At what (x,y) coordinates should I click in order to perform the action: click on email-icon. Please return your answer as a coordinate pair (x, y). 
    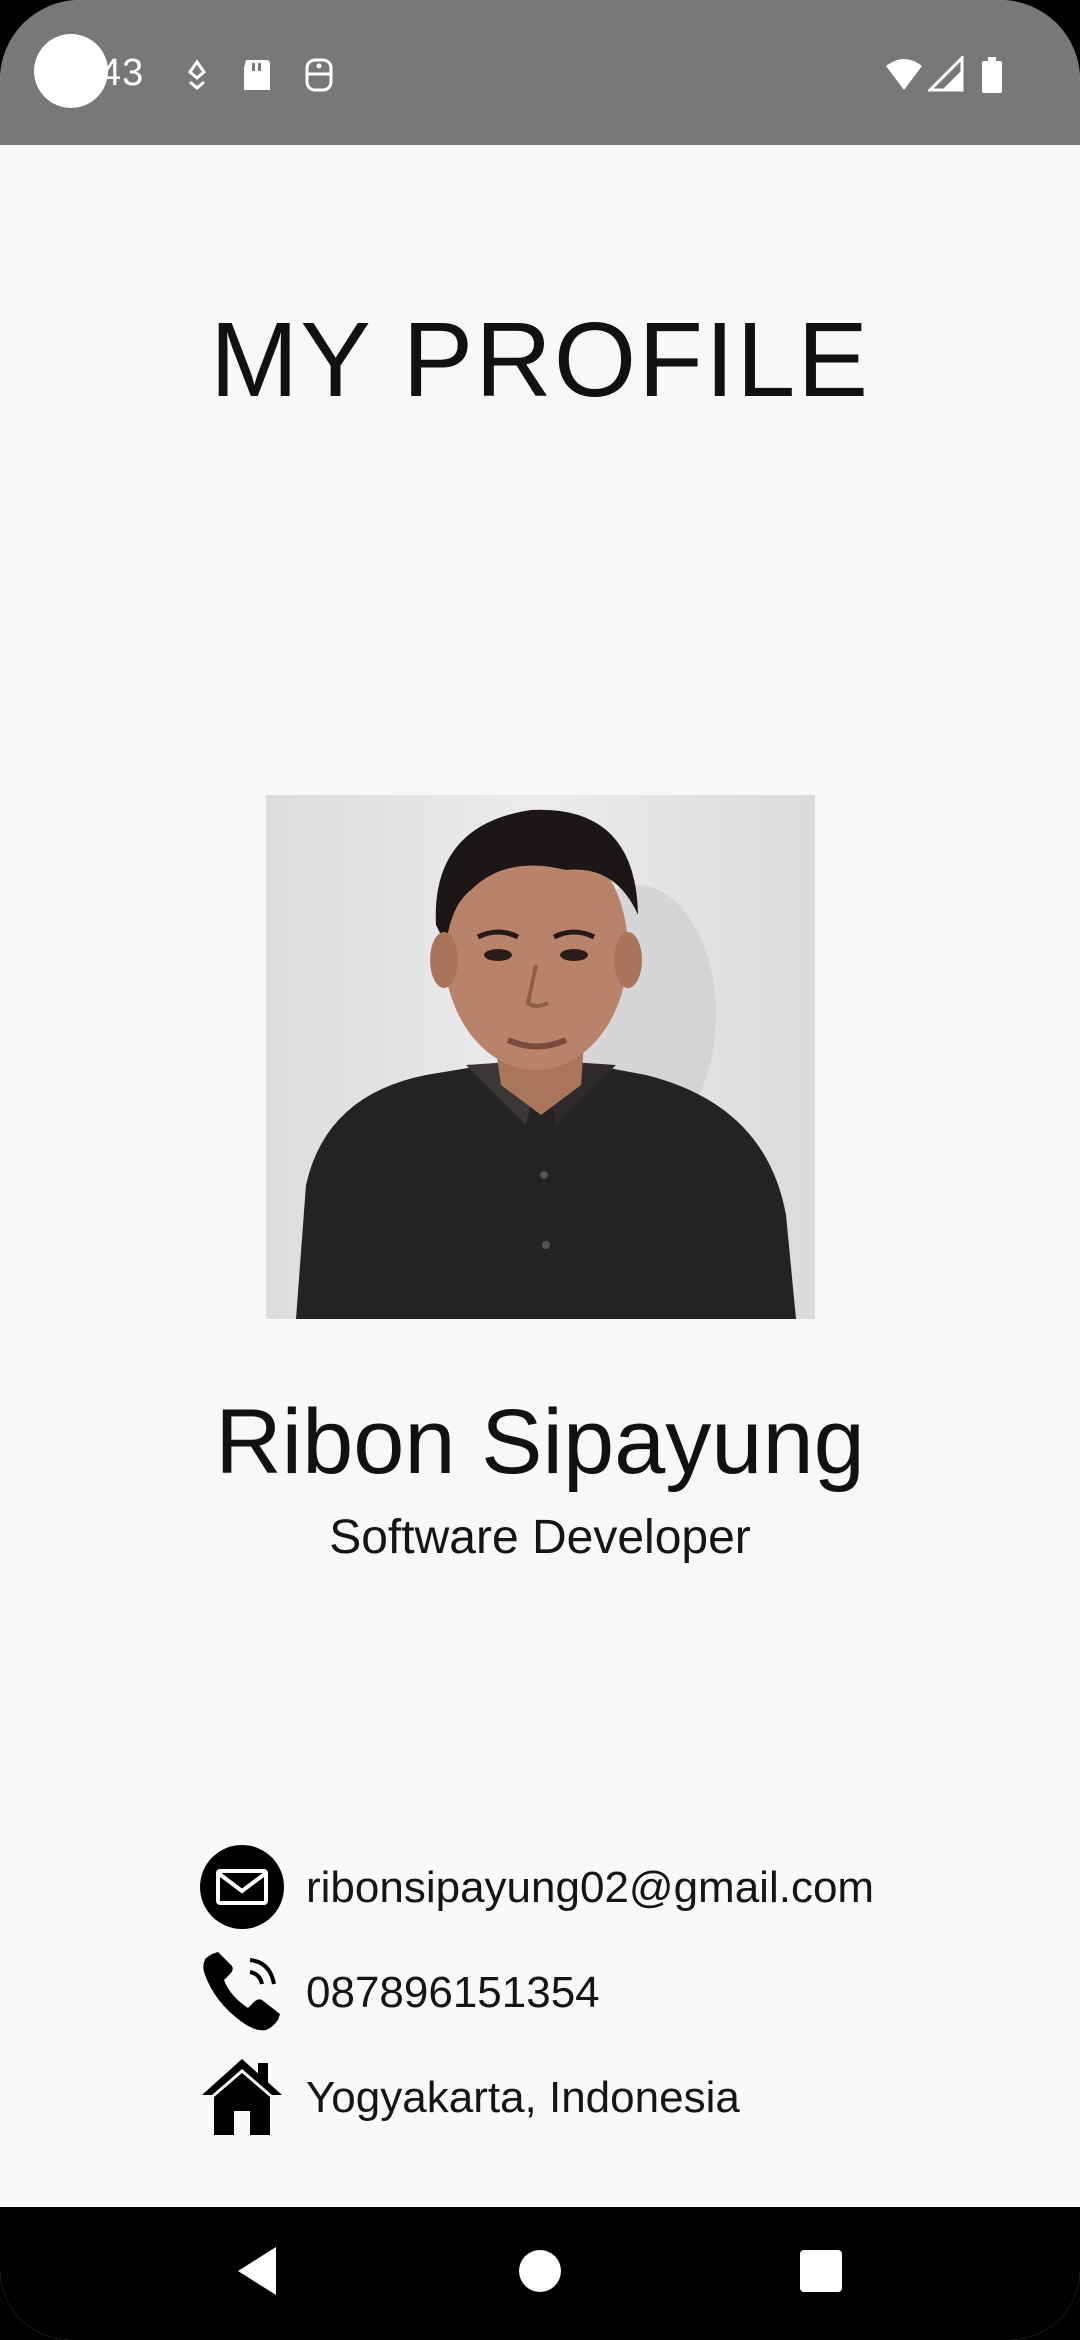
    Looking at the image, I should click on (242, 1887).